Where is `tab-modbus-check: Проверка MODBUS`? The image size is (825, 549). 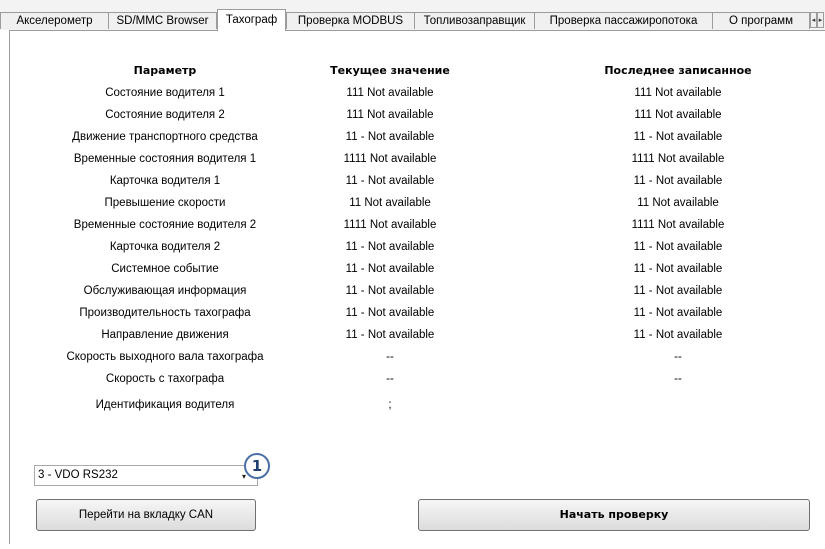 tab-modbus-check: Проверка MODBUS is located at coordinates (350, 20).